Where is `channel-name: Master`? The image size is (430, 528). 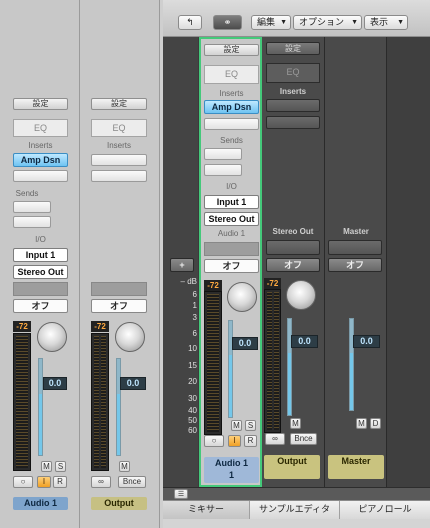 channel-name: Master is located at coordinates (356, 467).